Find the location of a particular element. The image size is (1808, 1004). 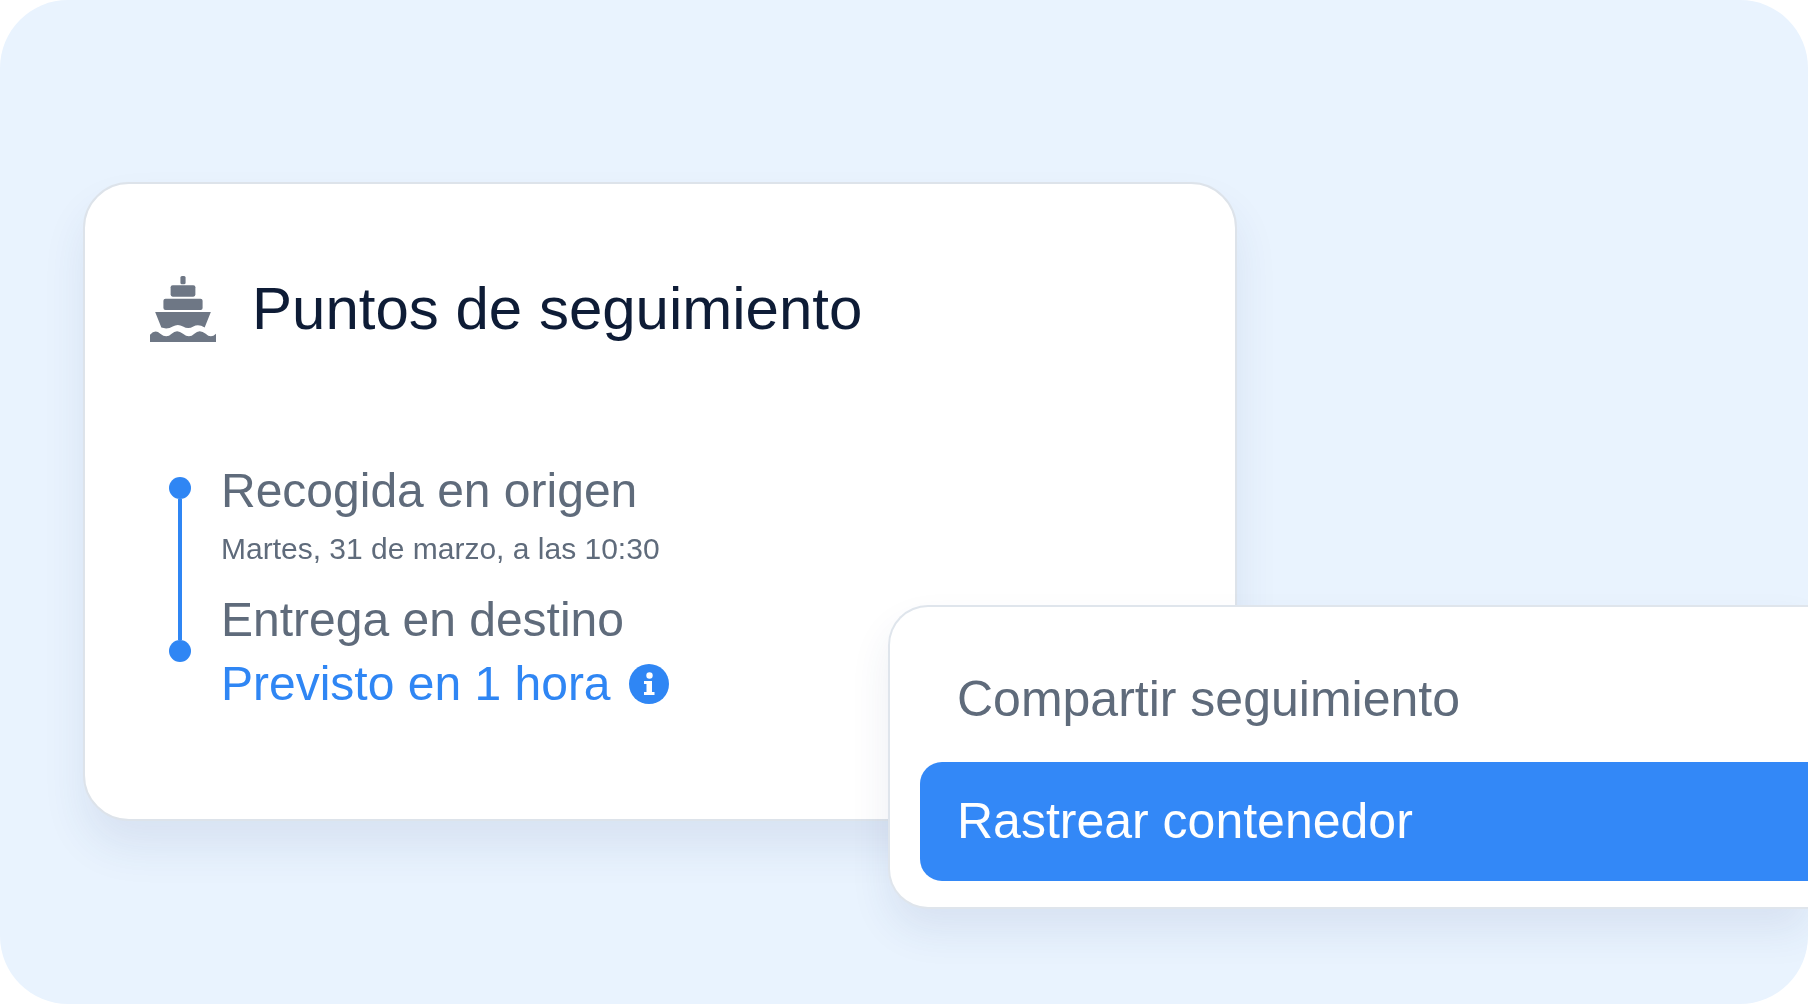

eta-text: Previsto en 1 hora is located at coordinates (416, 684).